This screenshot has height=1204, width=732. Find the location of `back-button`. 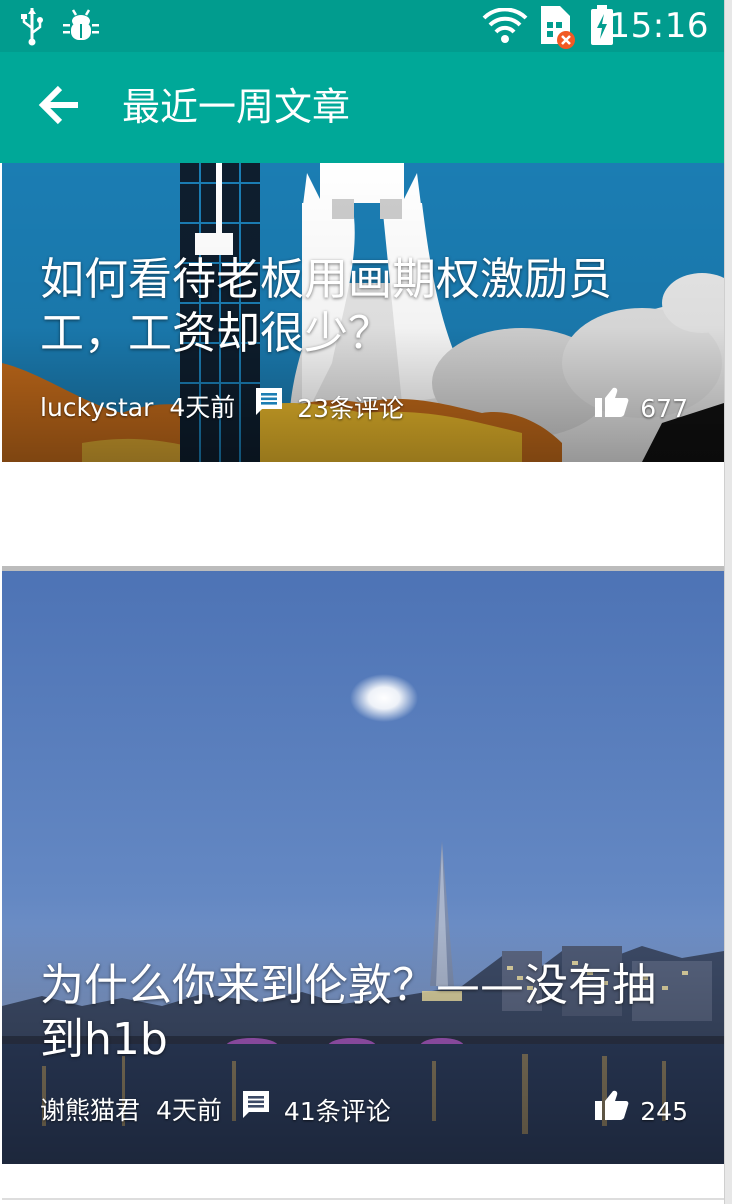

back-button is located at coordinates (60, 107).